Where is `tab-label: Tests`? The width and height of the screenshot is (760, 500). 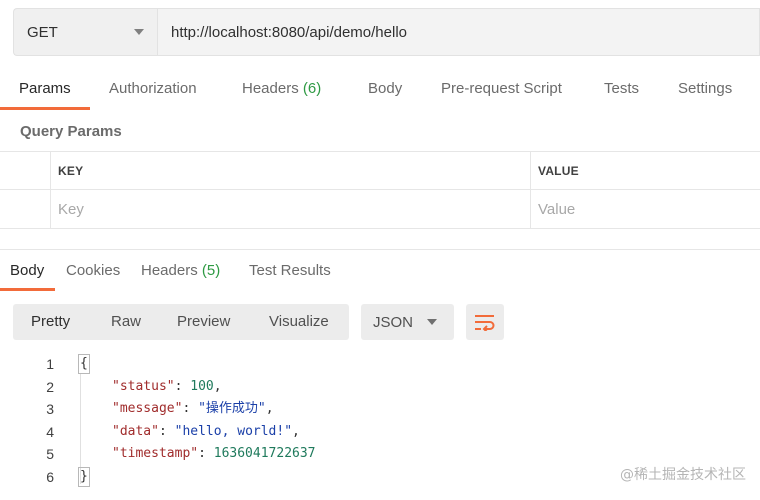
tab-label: Tests is located at coordinates (622, 88).